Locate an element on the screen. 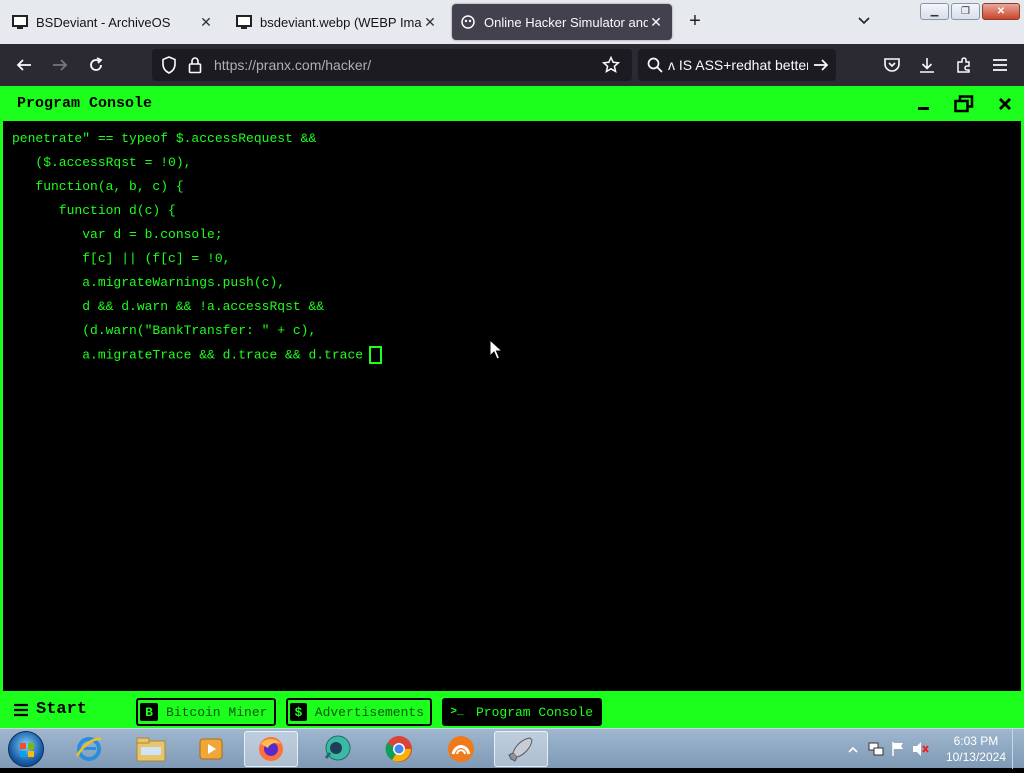 This screenshot has height=773, width=1024. code-line-text: a.migrateTrace && d.trace && d.trace is located at coordinates (188, 355).